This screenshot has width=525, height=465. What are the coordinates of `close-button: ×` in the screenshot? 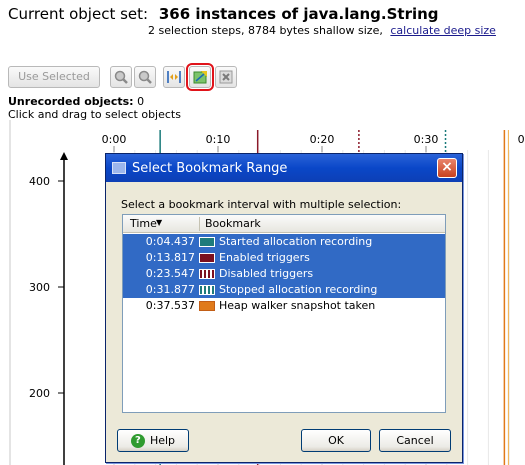 It's located at (447, 168).